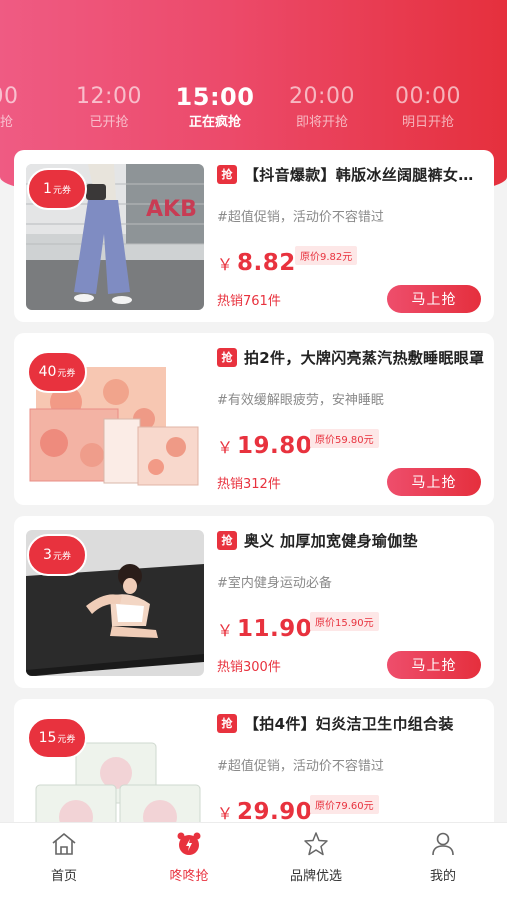 The image size is (507, 900). What do you see at coordinates (275, 810) in the screenshot?
I see `price-value: 29.90` at bounding box center [275, 810].